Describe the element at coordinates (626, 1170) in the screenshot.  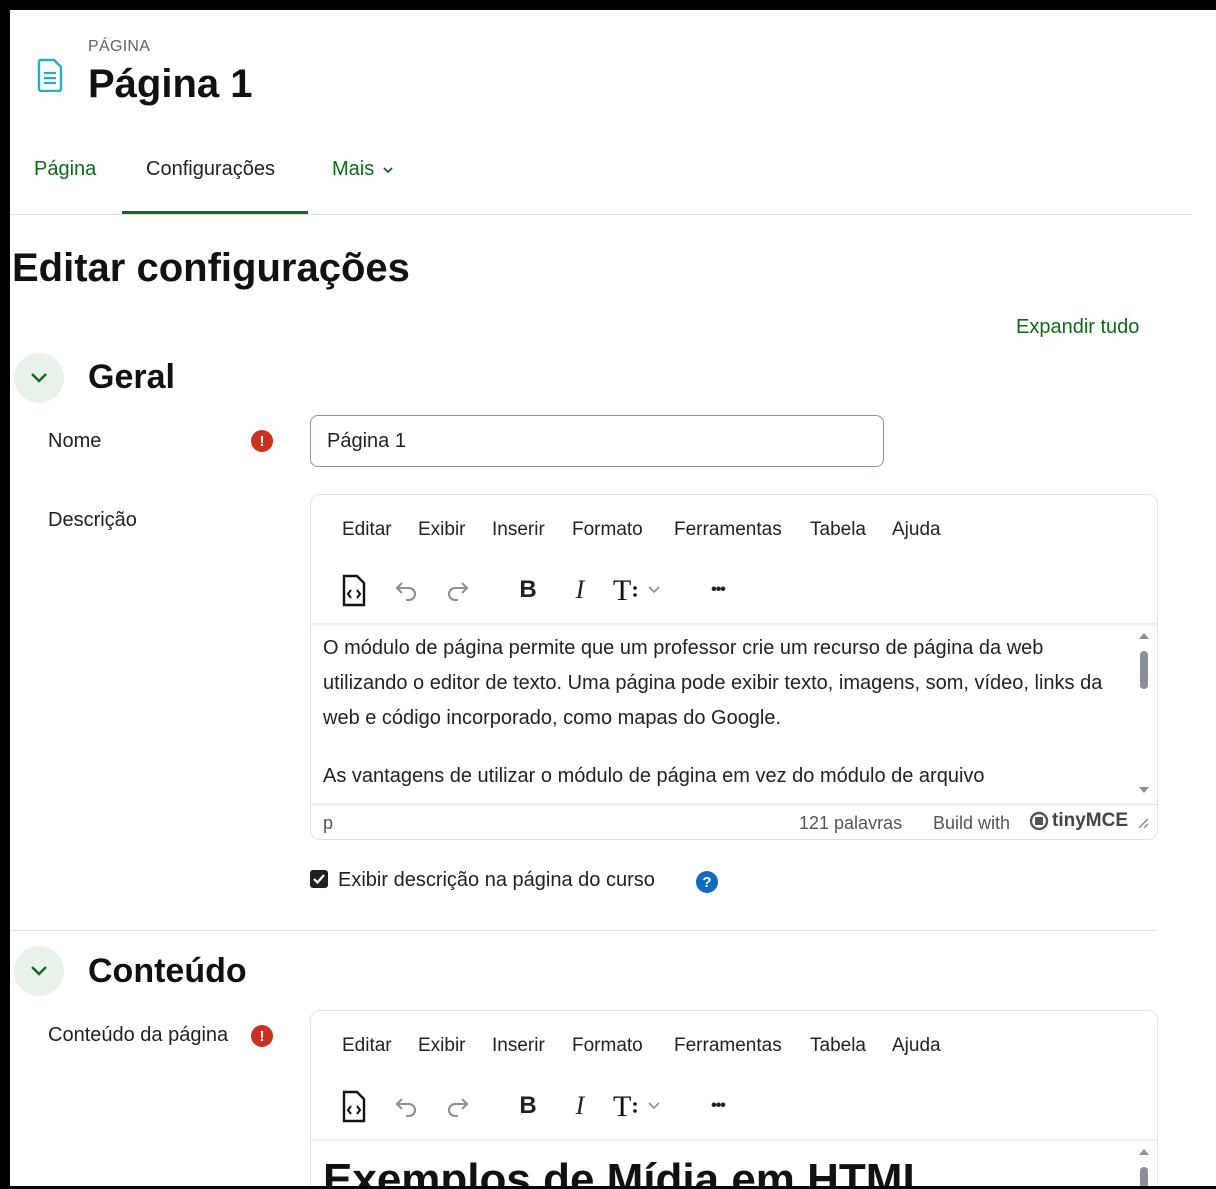
I see `conteudo-heading: Exemplos de Mídia em HTML` at that location.